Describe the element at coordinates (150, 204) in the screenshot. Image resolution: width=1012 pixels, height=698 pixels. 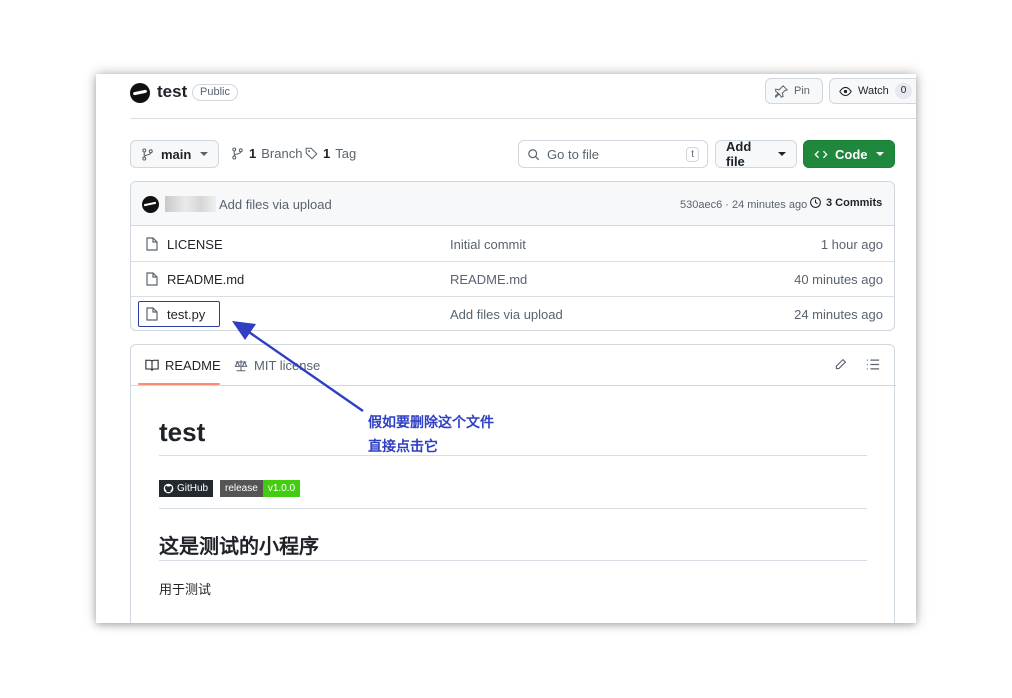
I see `committer-avatar` at that location.